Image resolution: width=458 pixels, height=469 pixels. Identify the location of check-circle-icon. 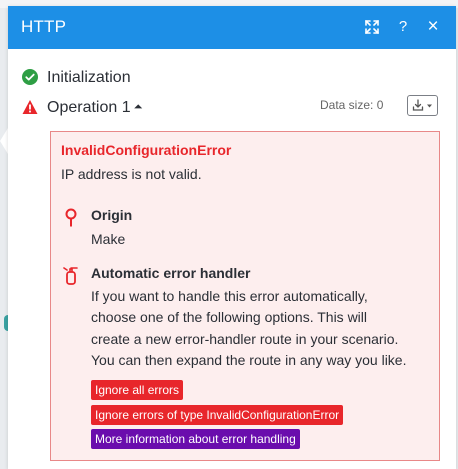
(30, 77).